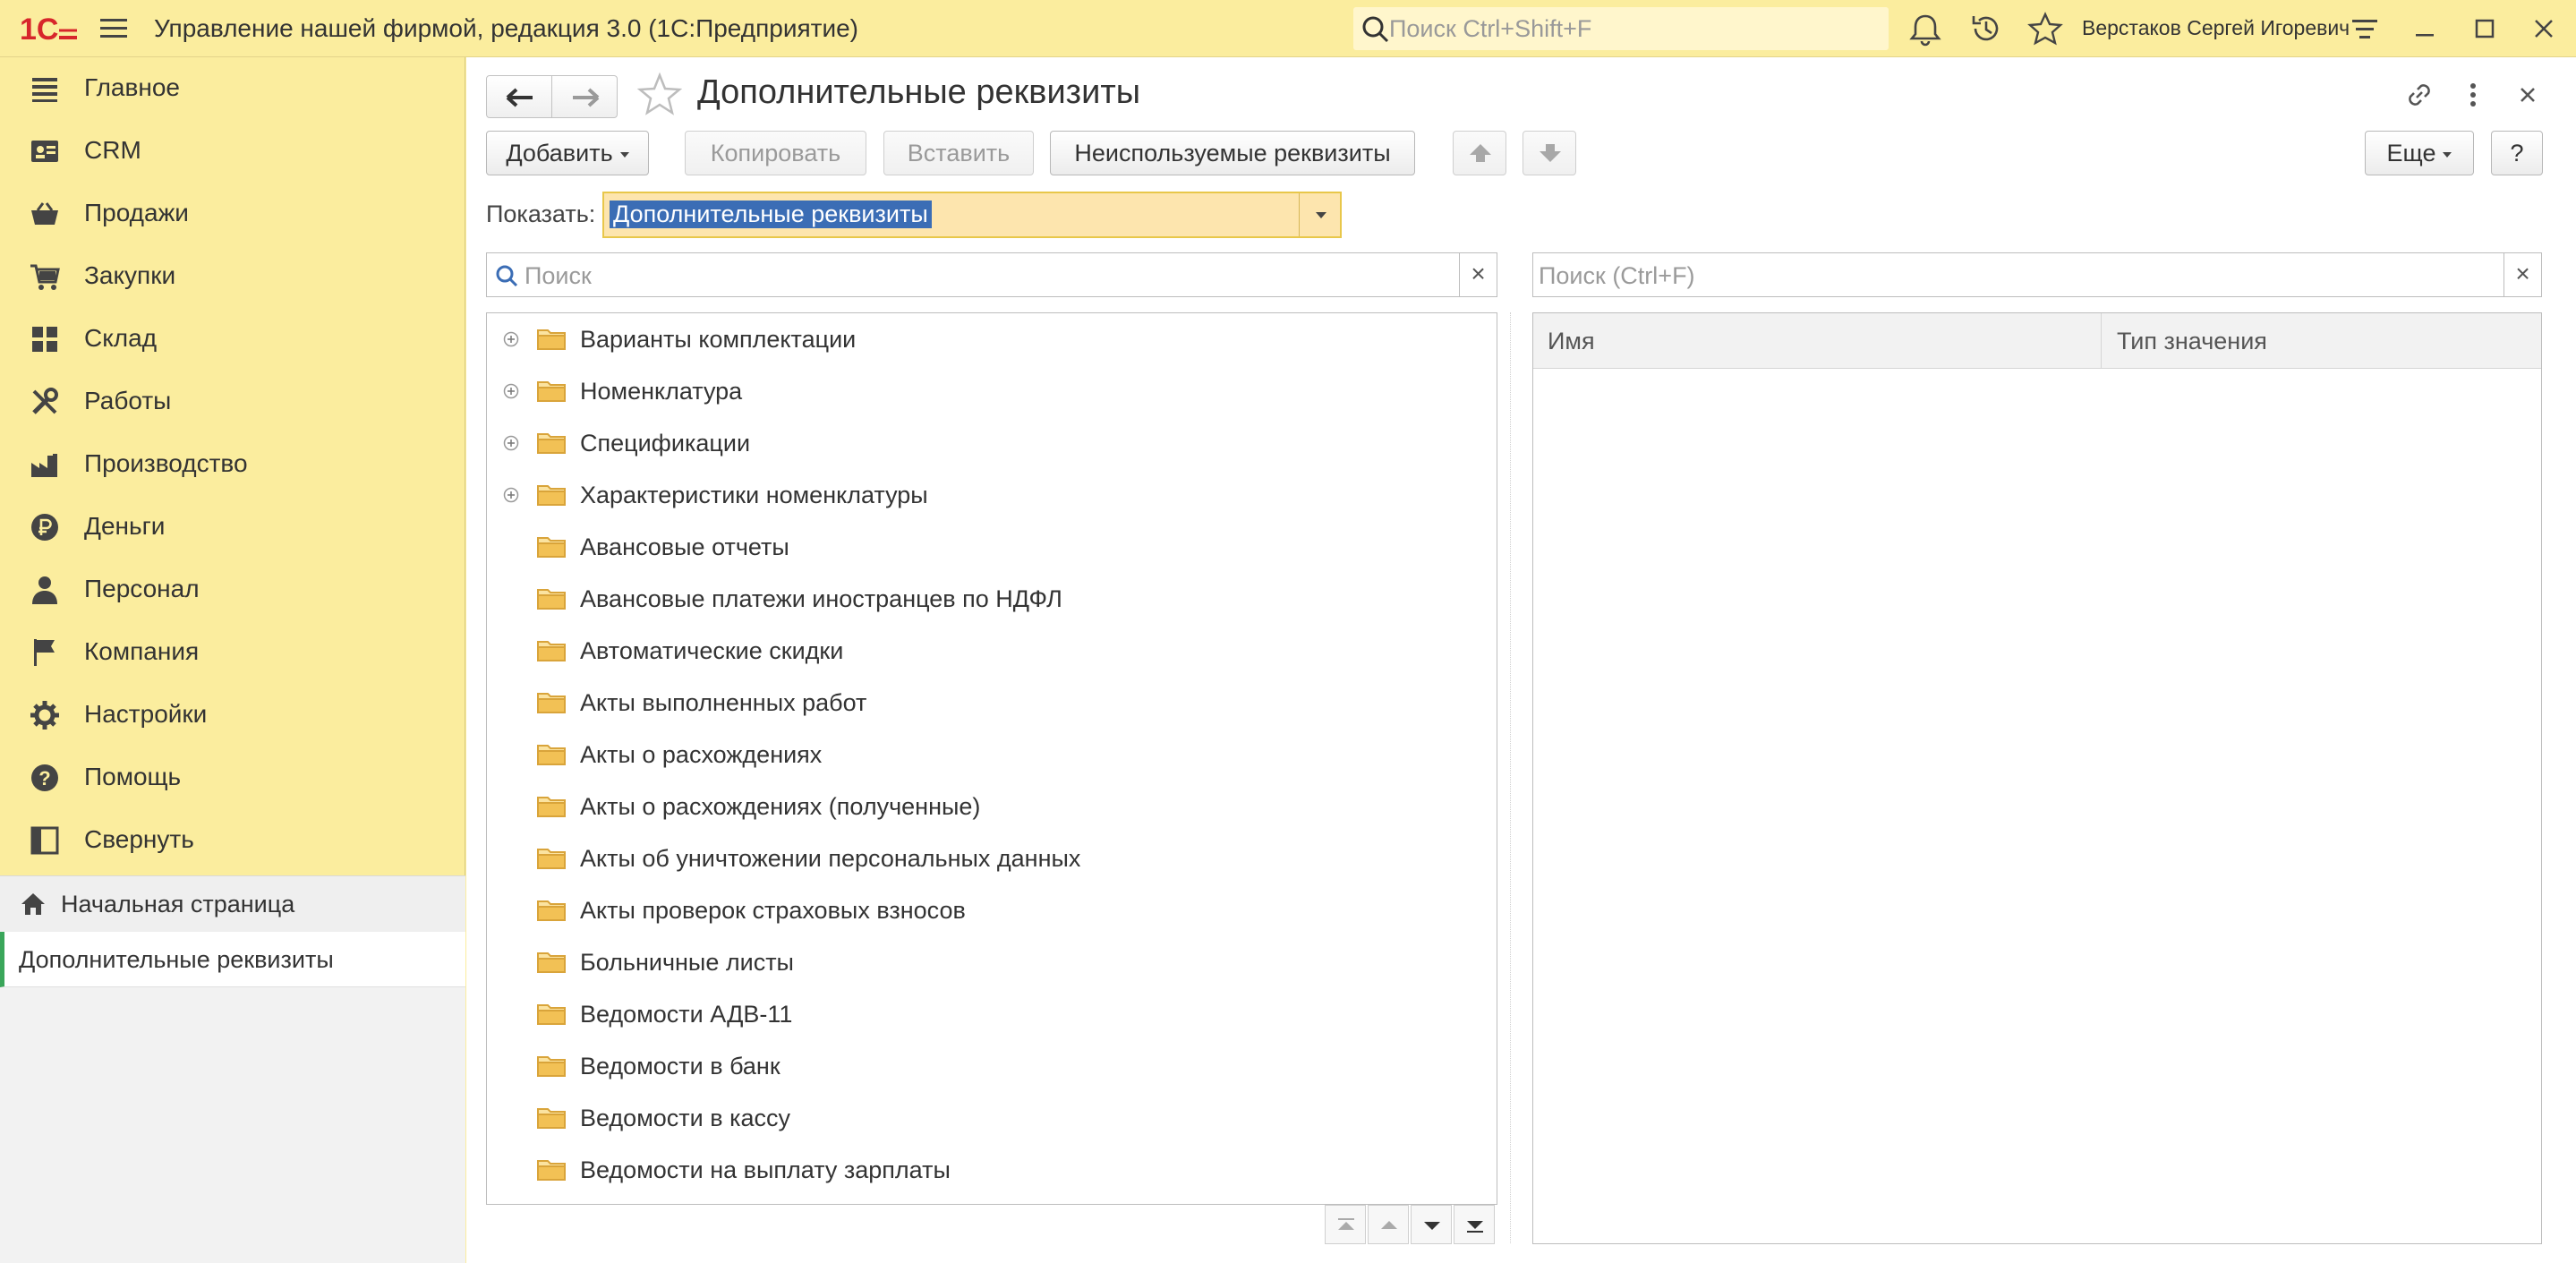  What do you see at coordinates (972, 215) in the screenshot?
I see `show-select: Дополнительные реквизиты` at bounding box center [972, 215].